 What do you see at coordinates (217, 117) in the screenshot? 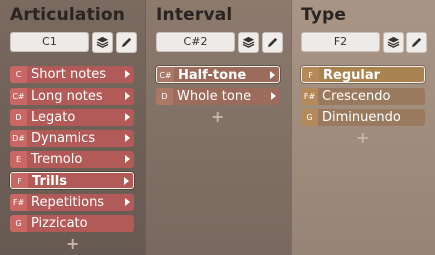
I see `add-interval-button: +` at bounding box center [217, 117].